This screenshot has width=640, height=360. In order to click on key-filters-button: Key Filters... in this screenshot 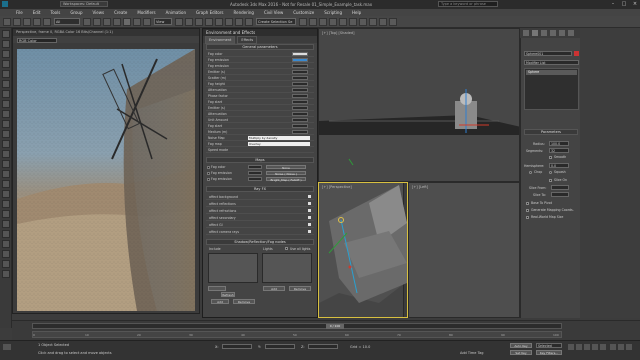, I will do `click(549, 352)`.